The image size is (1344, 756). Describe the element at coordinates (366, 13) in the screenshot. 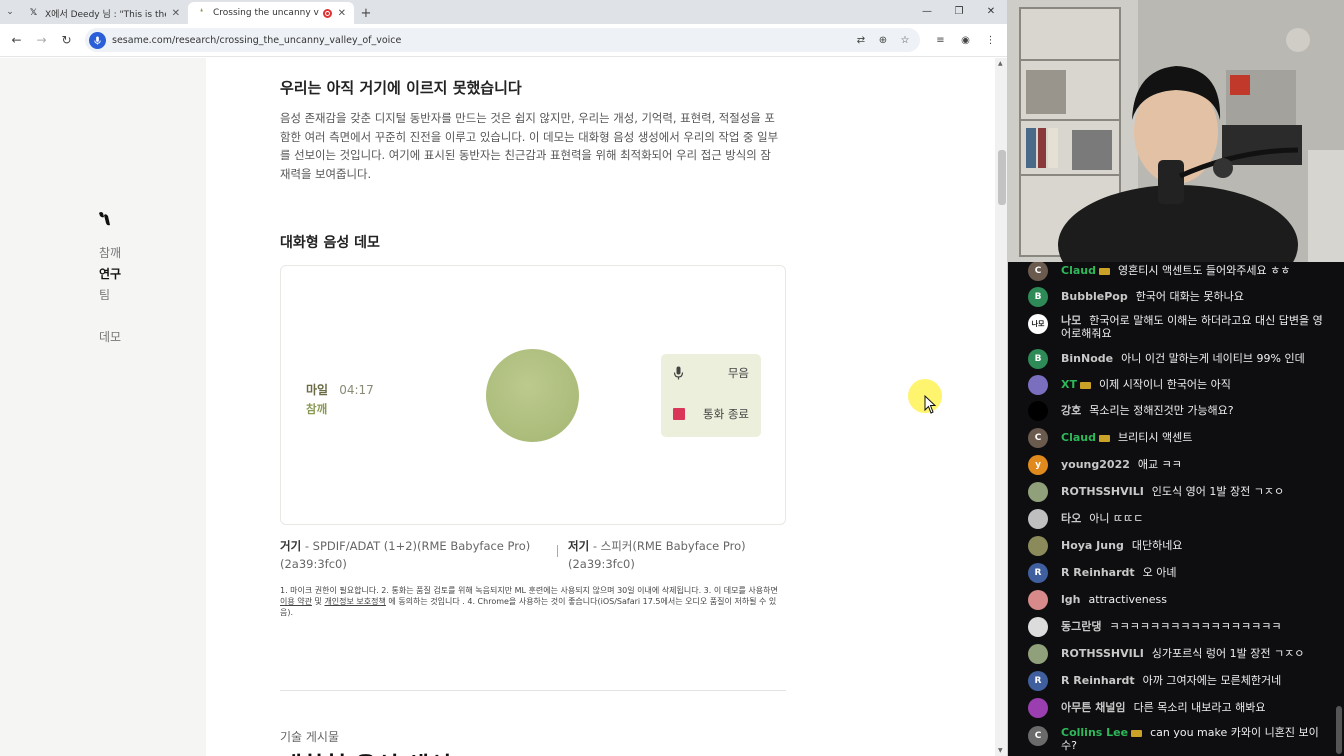

I see `new-tab-button: +` at that location.